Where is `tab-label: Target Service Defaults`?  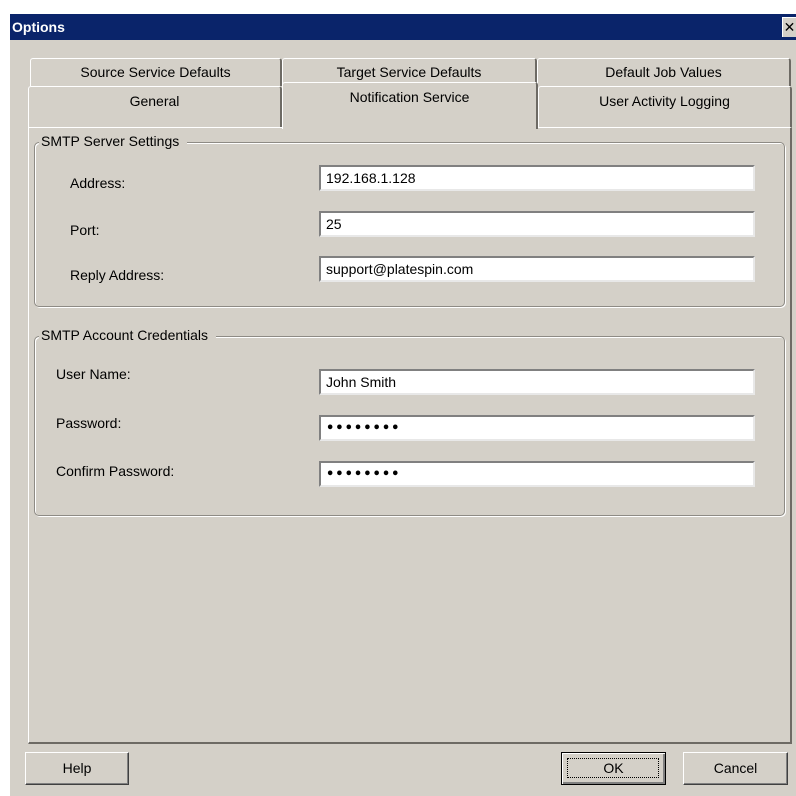 tab-label: Target Service Defaults is located at coordinates (409, 72).